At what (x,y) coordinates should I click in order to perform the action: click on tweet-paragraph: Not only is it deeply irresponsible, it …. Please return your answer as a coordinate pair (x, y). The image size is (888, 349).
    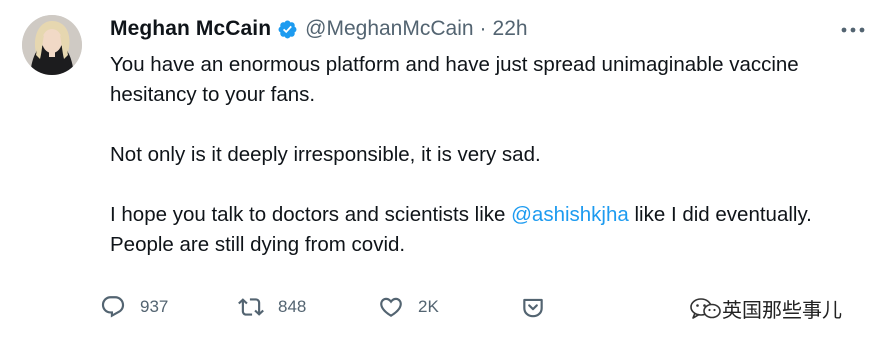
    Looking at the image, I should click on (325, 154).